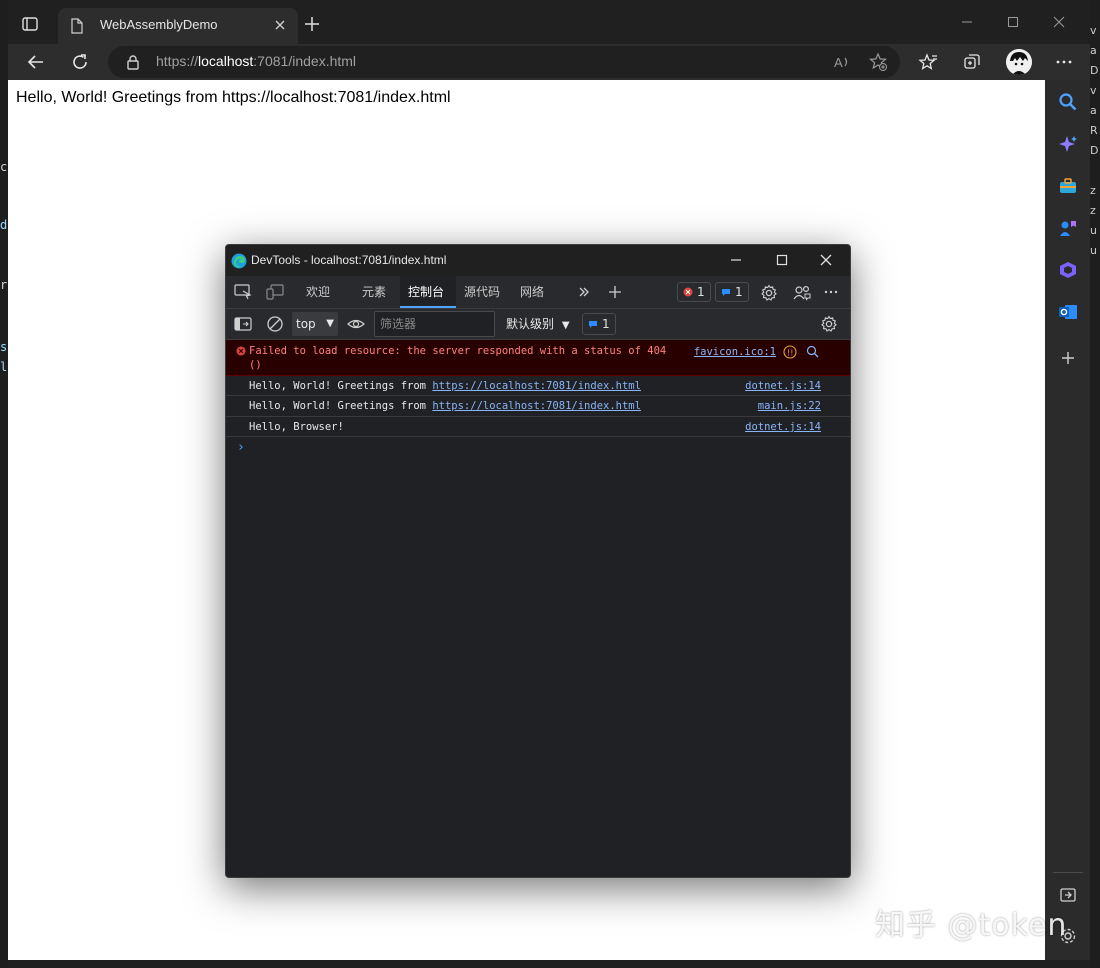 The width and height of the screenshot is (1100, 968). Describe the element at coordinates (606, 324) in the screenshot. I see `filter-info-count: 1` at that location.